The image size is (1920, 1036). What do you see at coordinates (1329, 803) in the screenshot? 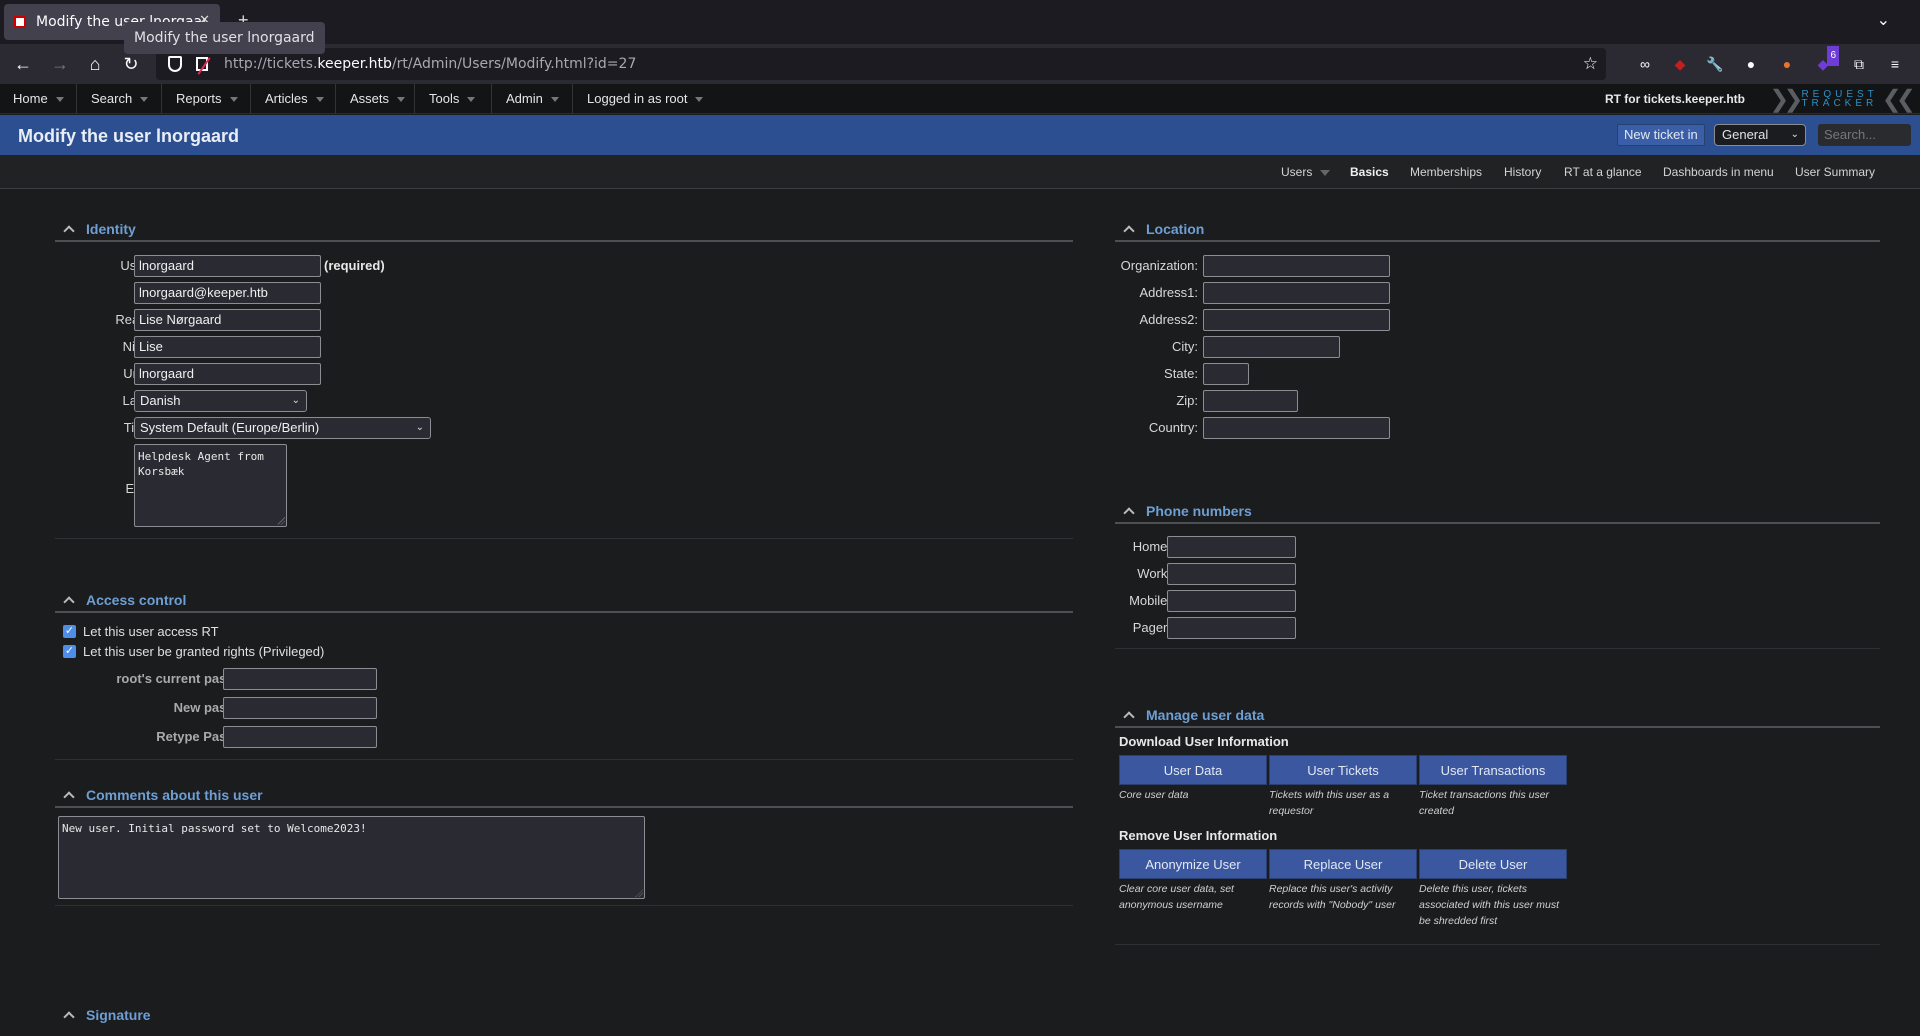
I see `user-tickets-desc: Tickets with this user as a requestor` at bounding box center [1329, 803].